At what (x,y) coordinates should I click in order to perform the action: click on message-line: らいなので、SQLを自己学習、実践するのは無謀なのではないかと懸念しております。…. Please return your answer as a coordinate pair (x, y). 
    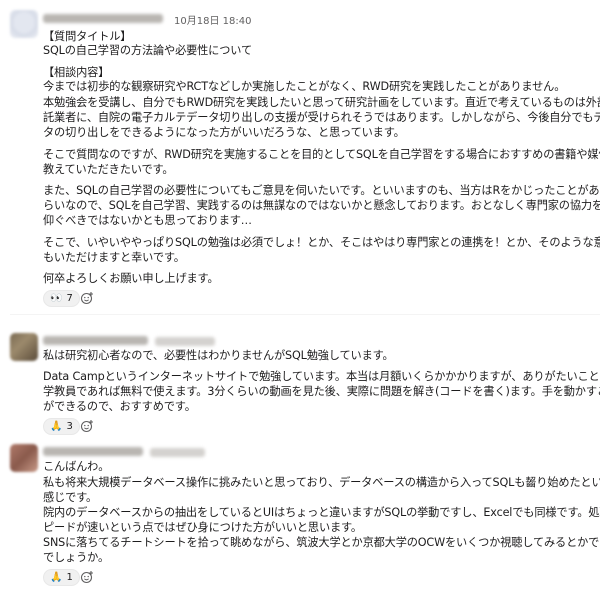
    Looking at the image, I should click on (321, 205).